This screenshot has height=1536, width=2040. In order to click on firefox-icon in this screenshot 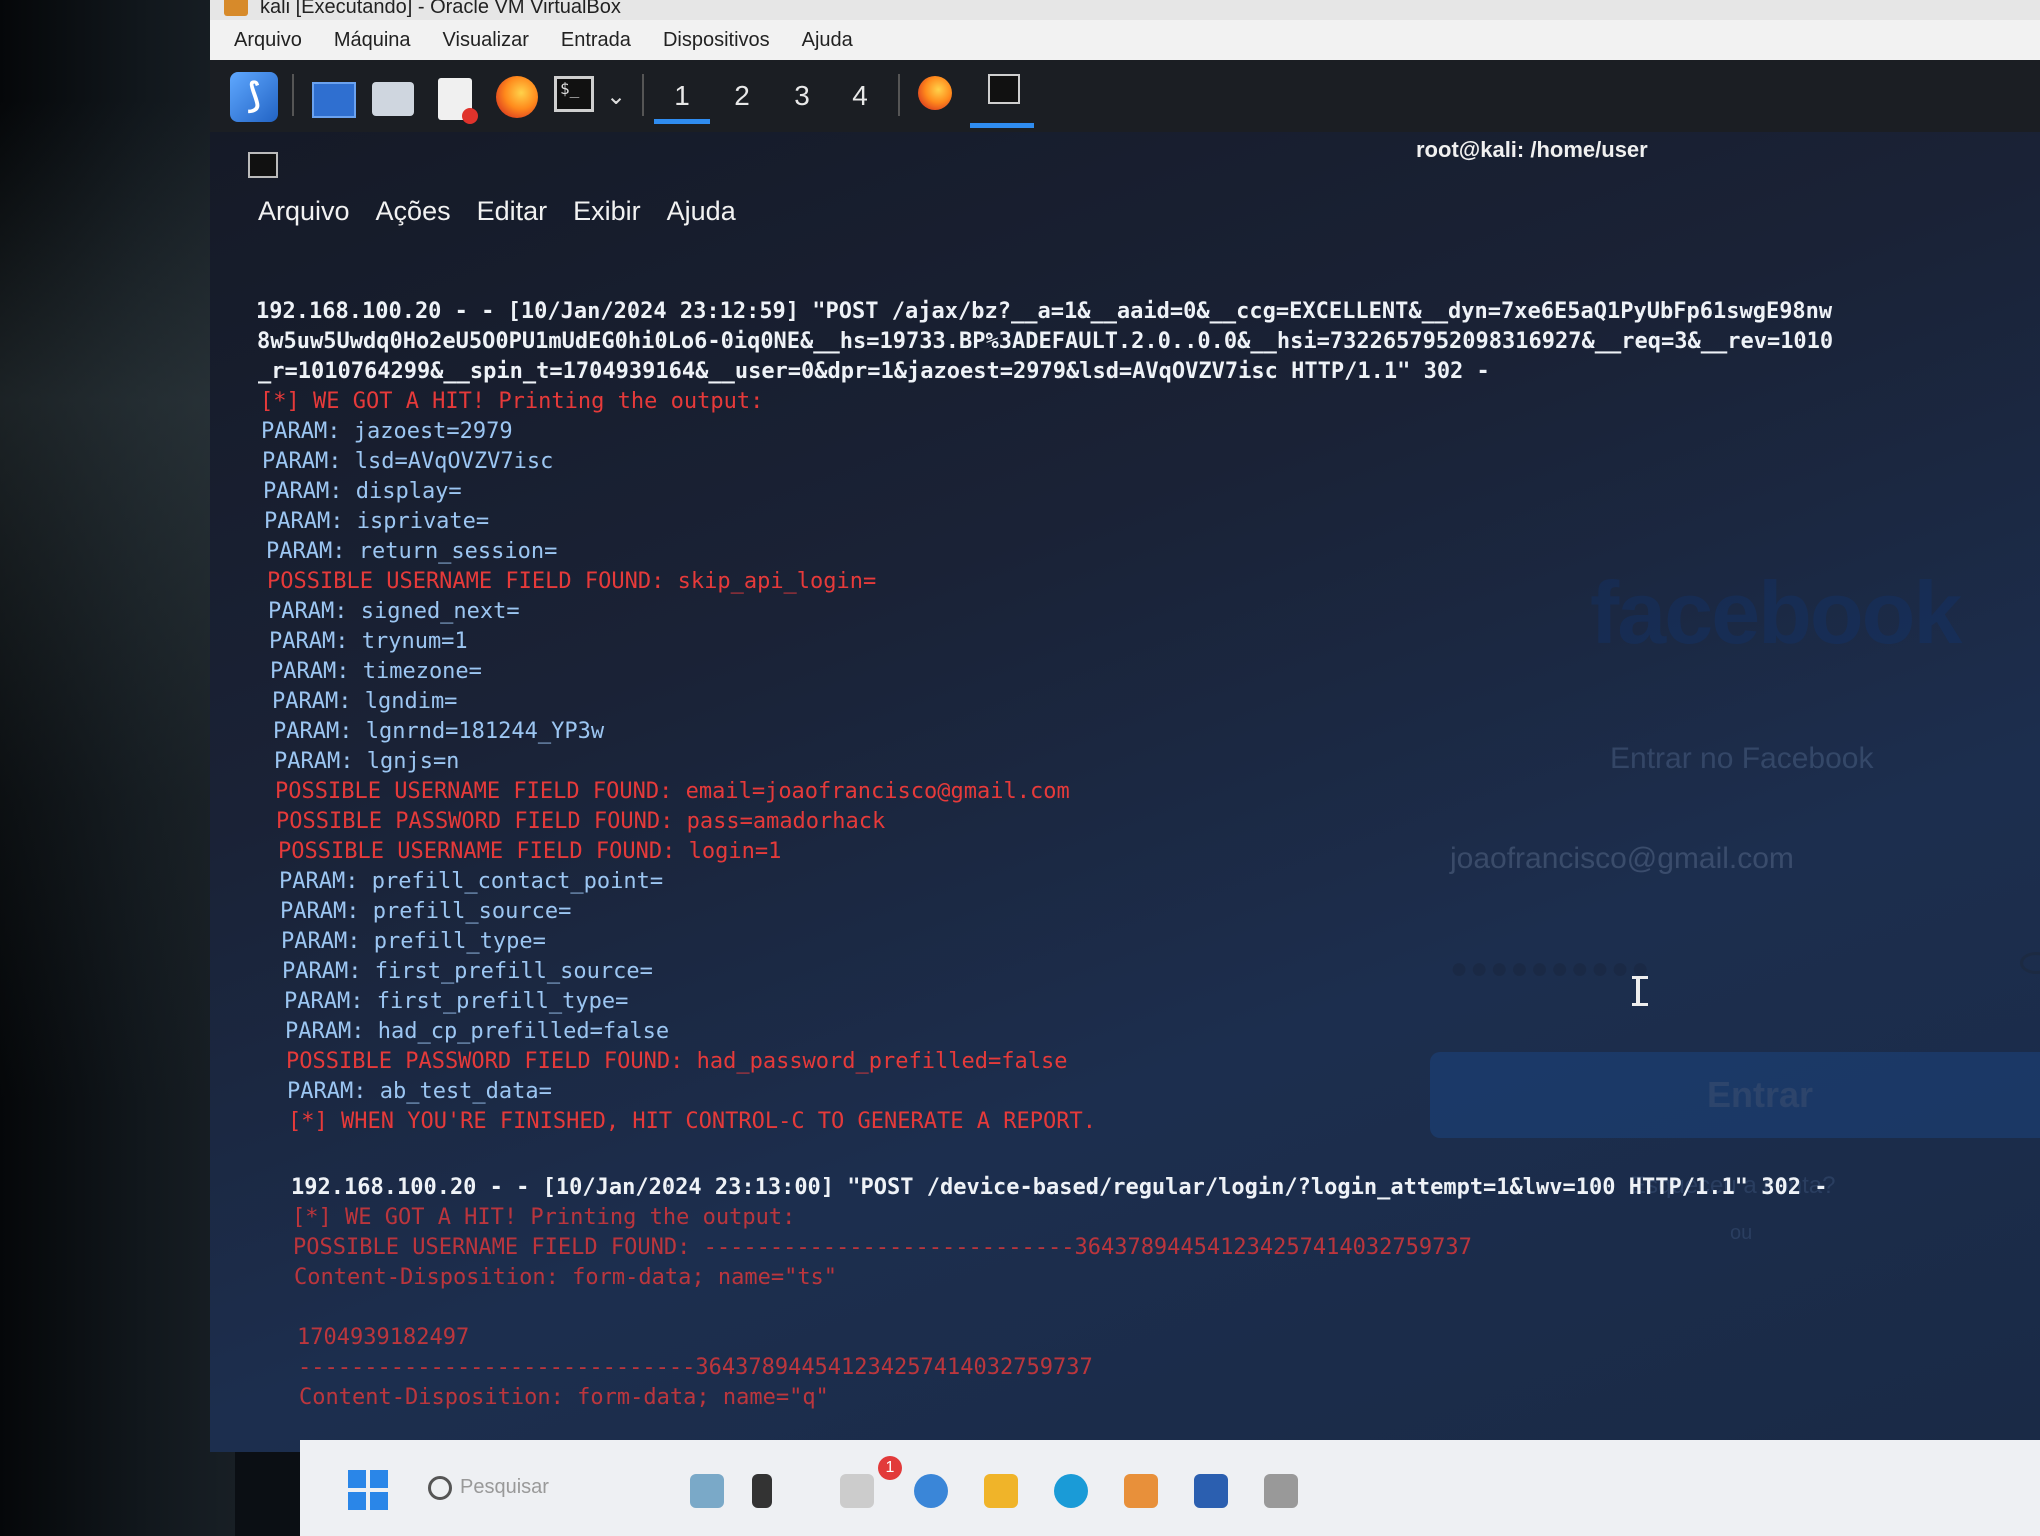, I will do `click(517, 97)`.